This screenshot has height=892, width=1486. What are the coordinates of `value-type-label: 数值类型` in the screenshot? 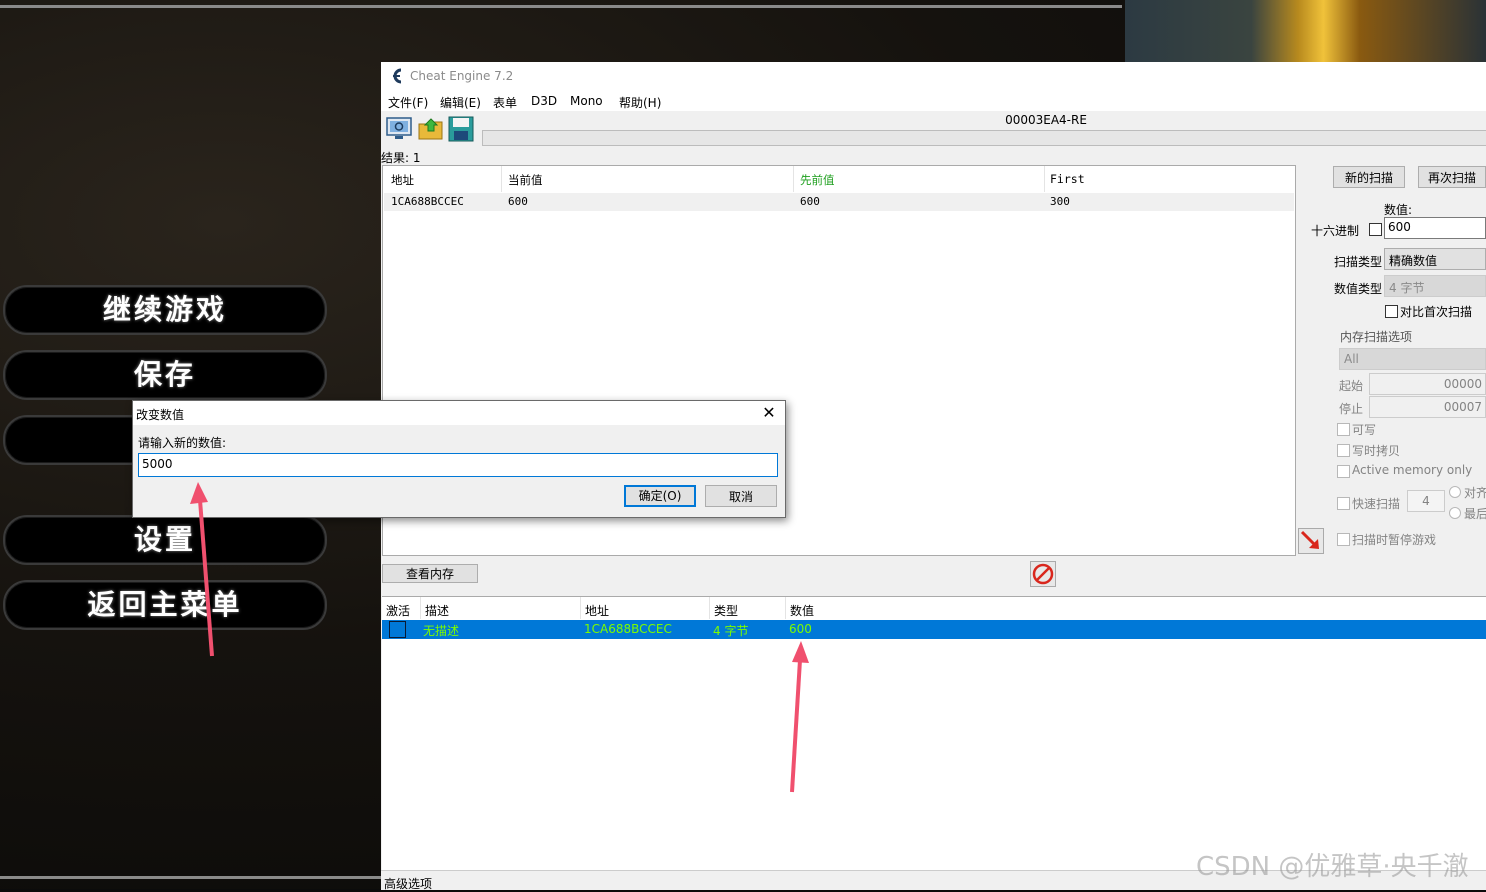 It's located at (1358, 289).